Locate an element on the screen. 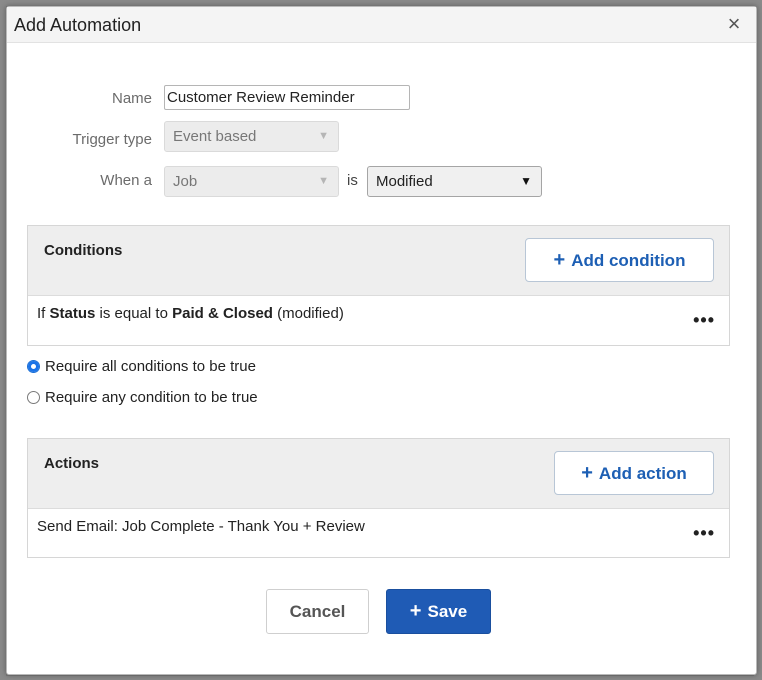 Image resolution: width=762 pixels, height=680 pixels. require-all-option: Require all conditions to be true is located at coordinates (141, 366).